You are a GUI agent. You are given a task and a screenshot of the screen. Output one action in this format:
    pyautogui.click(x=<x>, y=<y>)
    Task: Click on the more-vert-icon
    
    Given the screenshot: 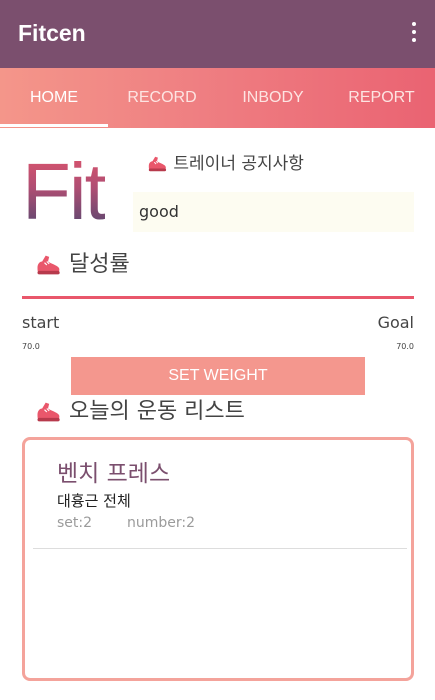 What is the action you would take?
    pyautogui.click(x=414, y=34)
    